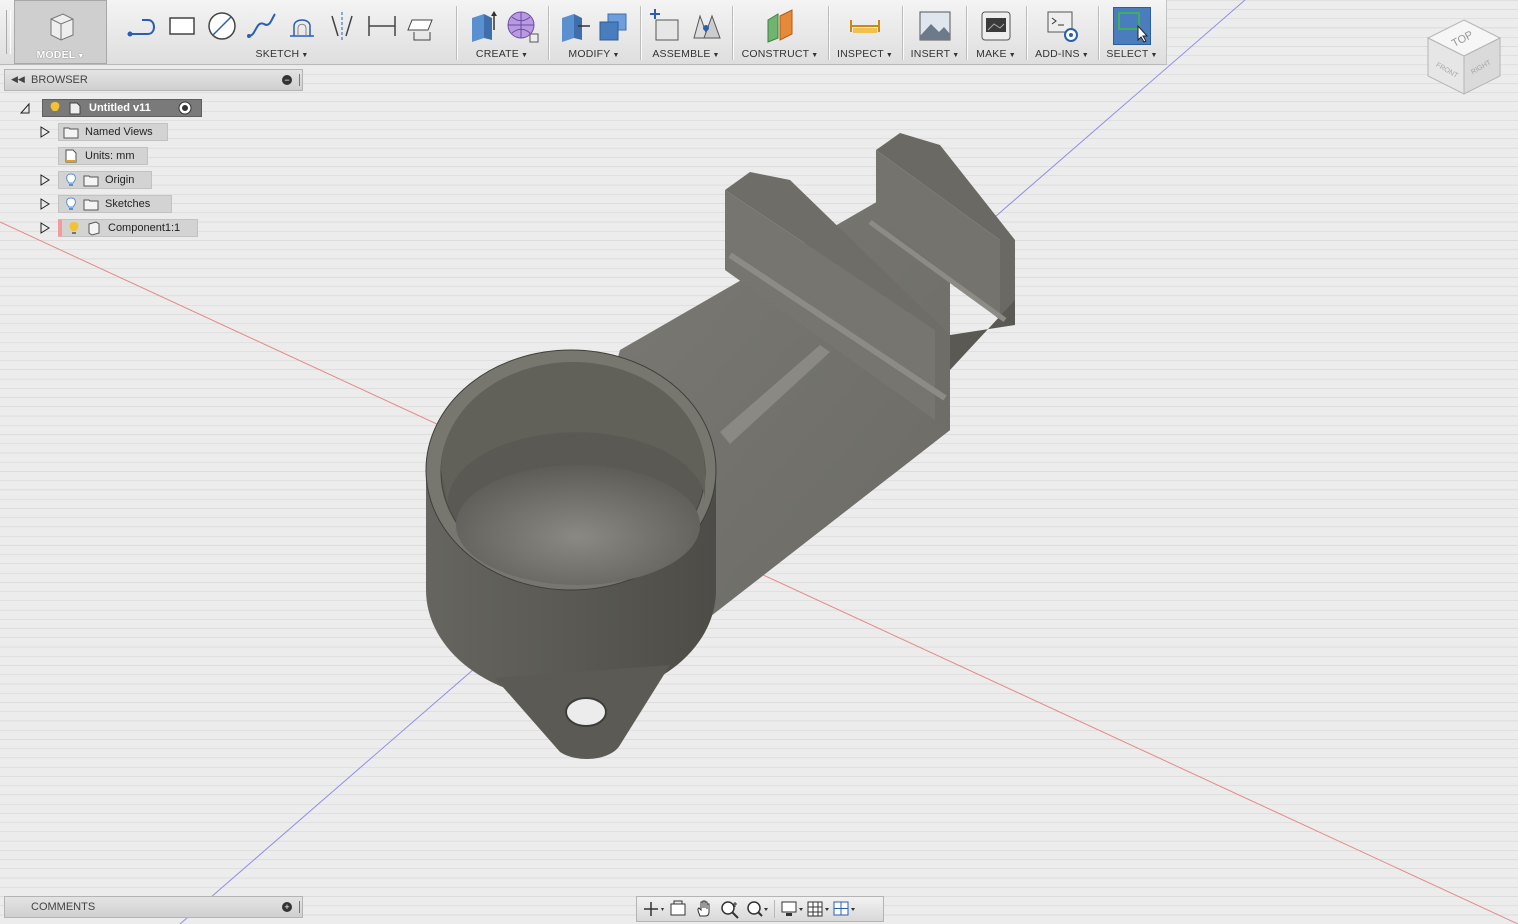 The width and height of the screenshot is (1518, 924). I want to click on sketches-node: Sketches, so click(115, 204).